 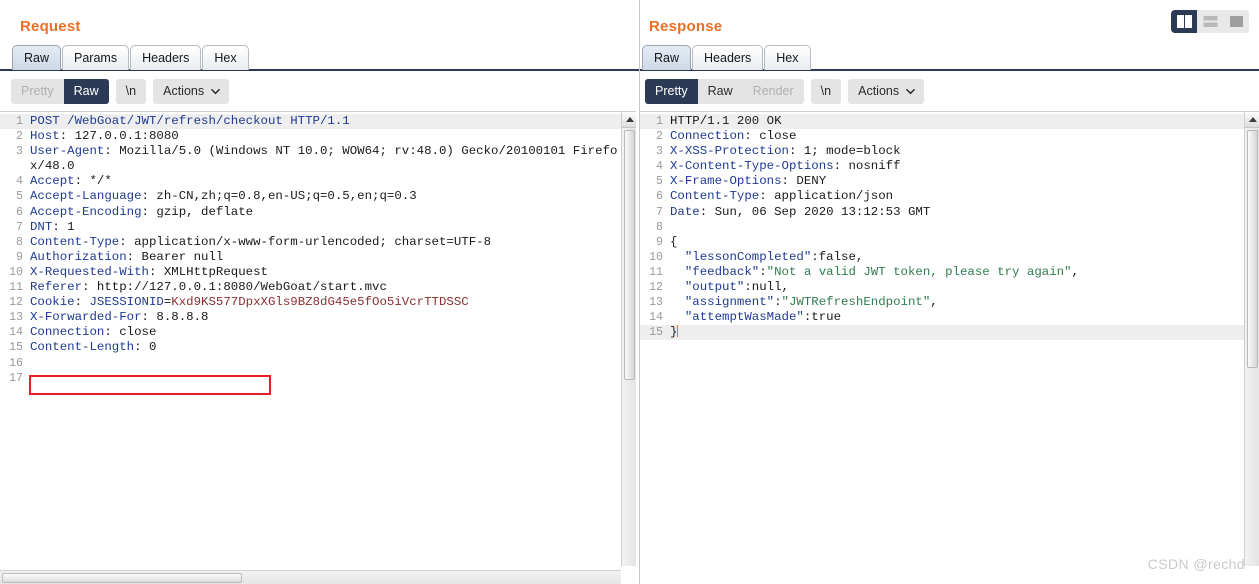 I want to click on request-line-text: Accept: */*, so click(x=71, y=181).